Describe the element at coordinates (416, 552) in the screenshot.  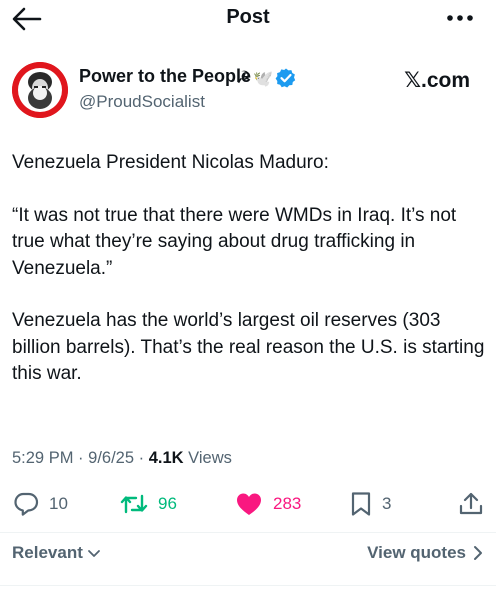
I see `view-quotes-label: View quotes` at that location.